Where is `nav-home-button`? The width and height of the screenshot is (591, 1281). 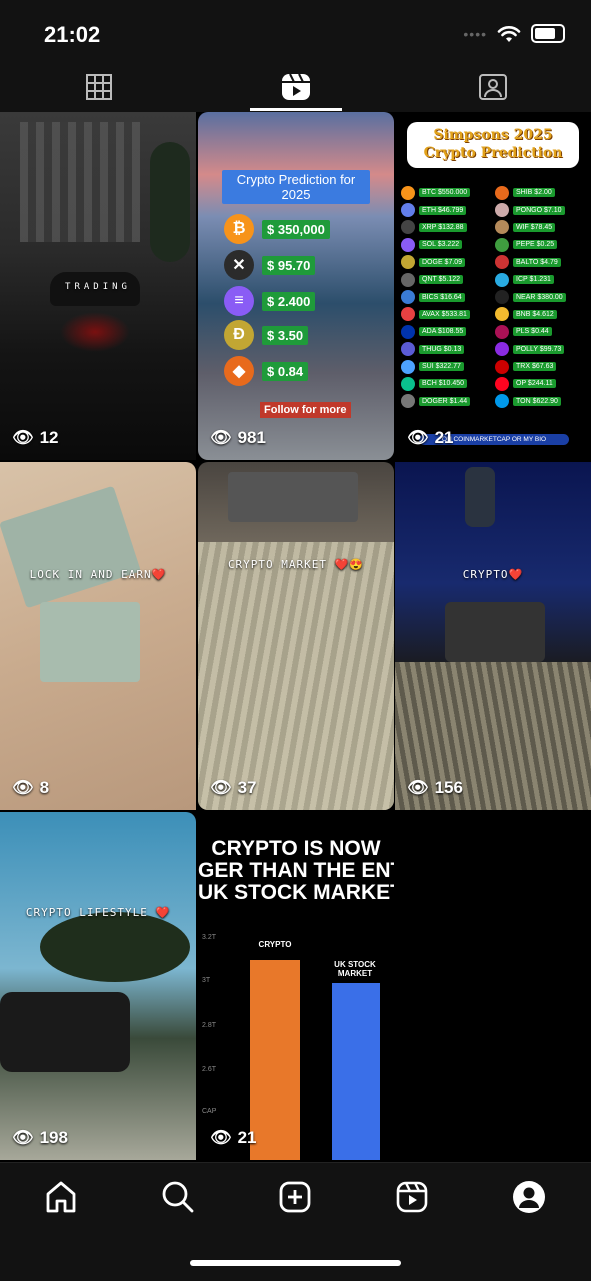
nav-home-button is located at coordinates (61, 1197).